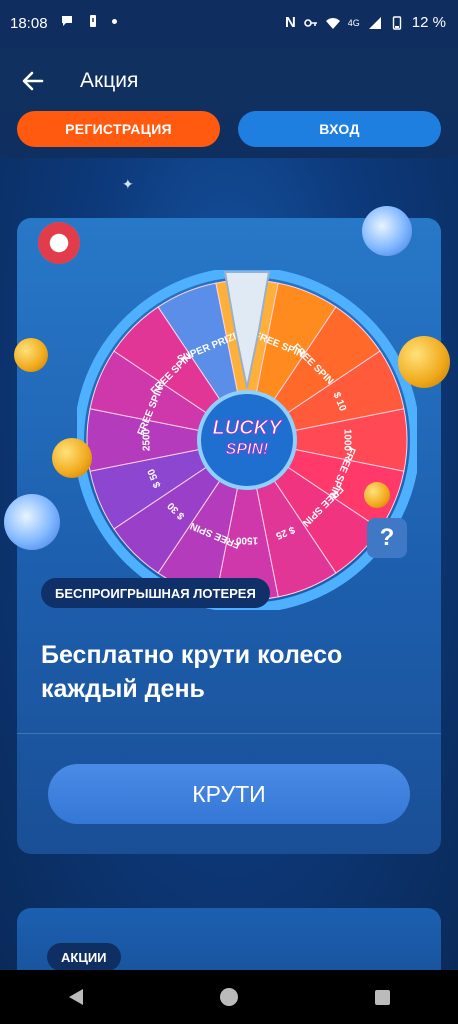  I want to click on auth-buttons: РЕГИСТРАЦИЯ ВХОД, so click(229, 129).